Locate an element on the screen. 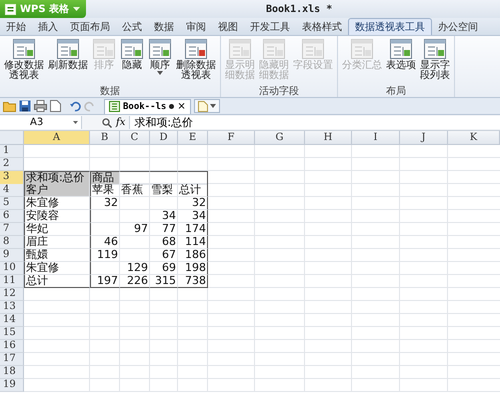 The image size is (500, 400). table-cell: 129 is located at coordinates (135, 268).